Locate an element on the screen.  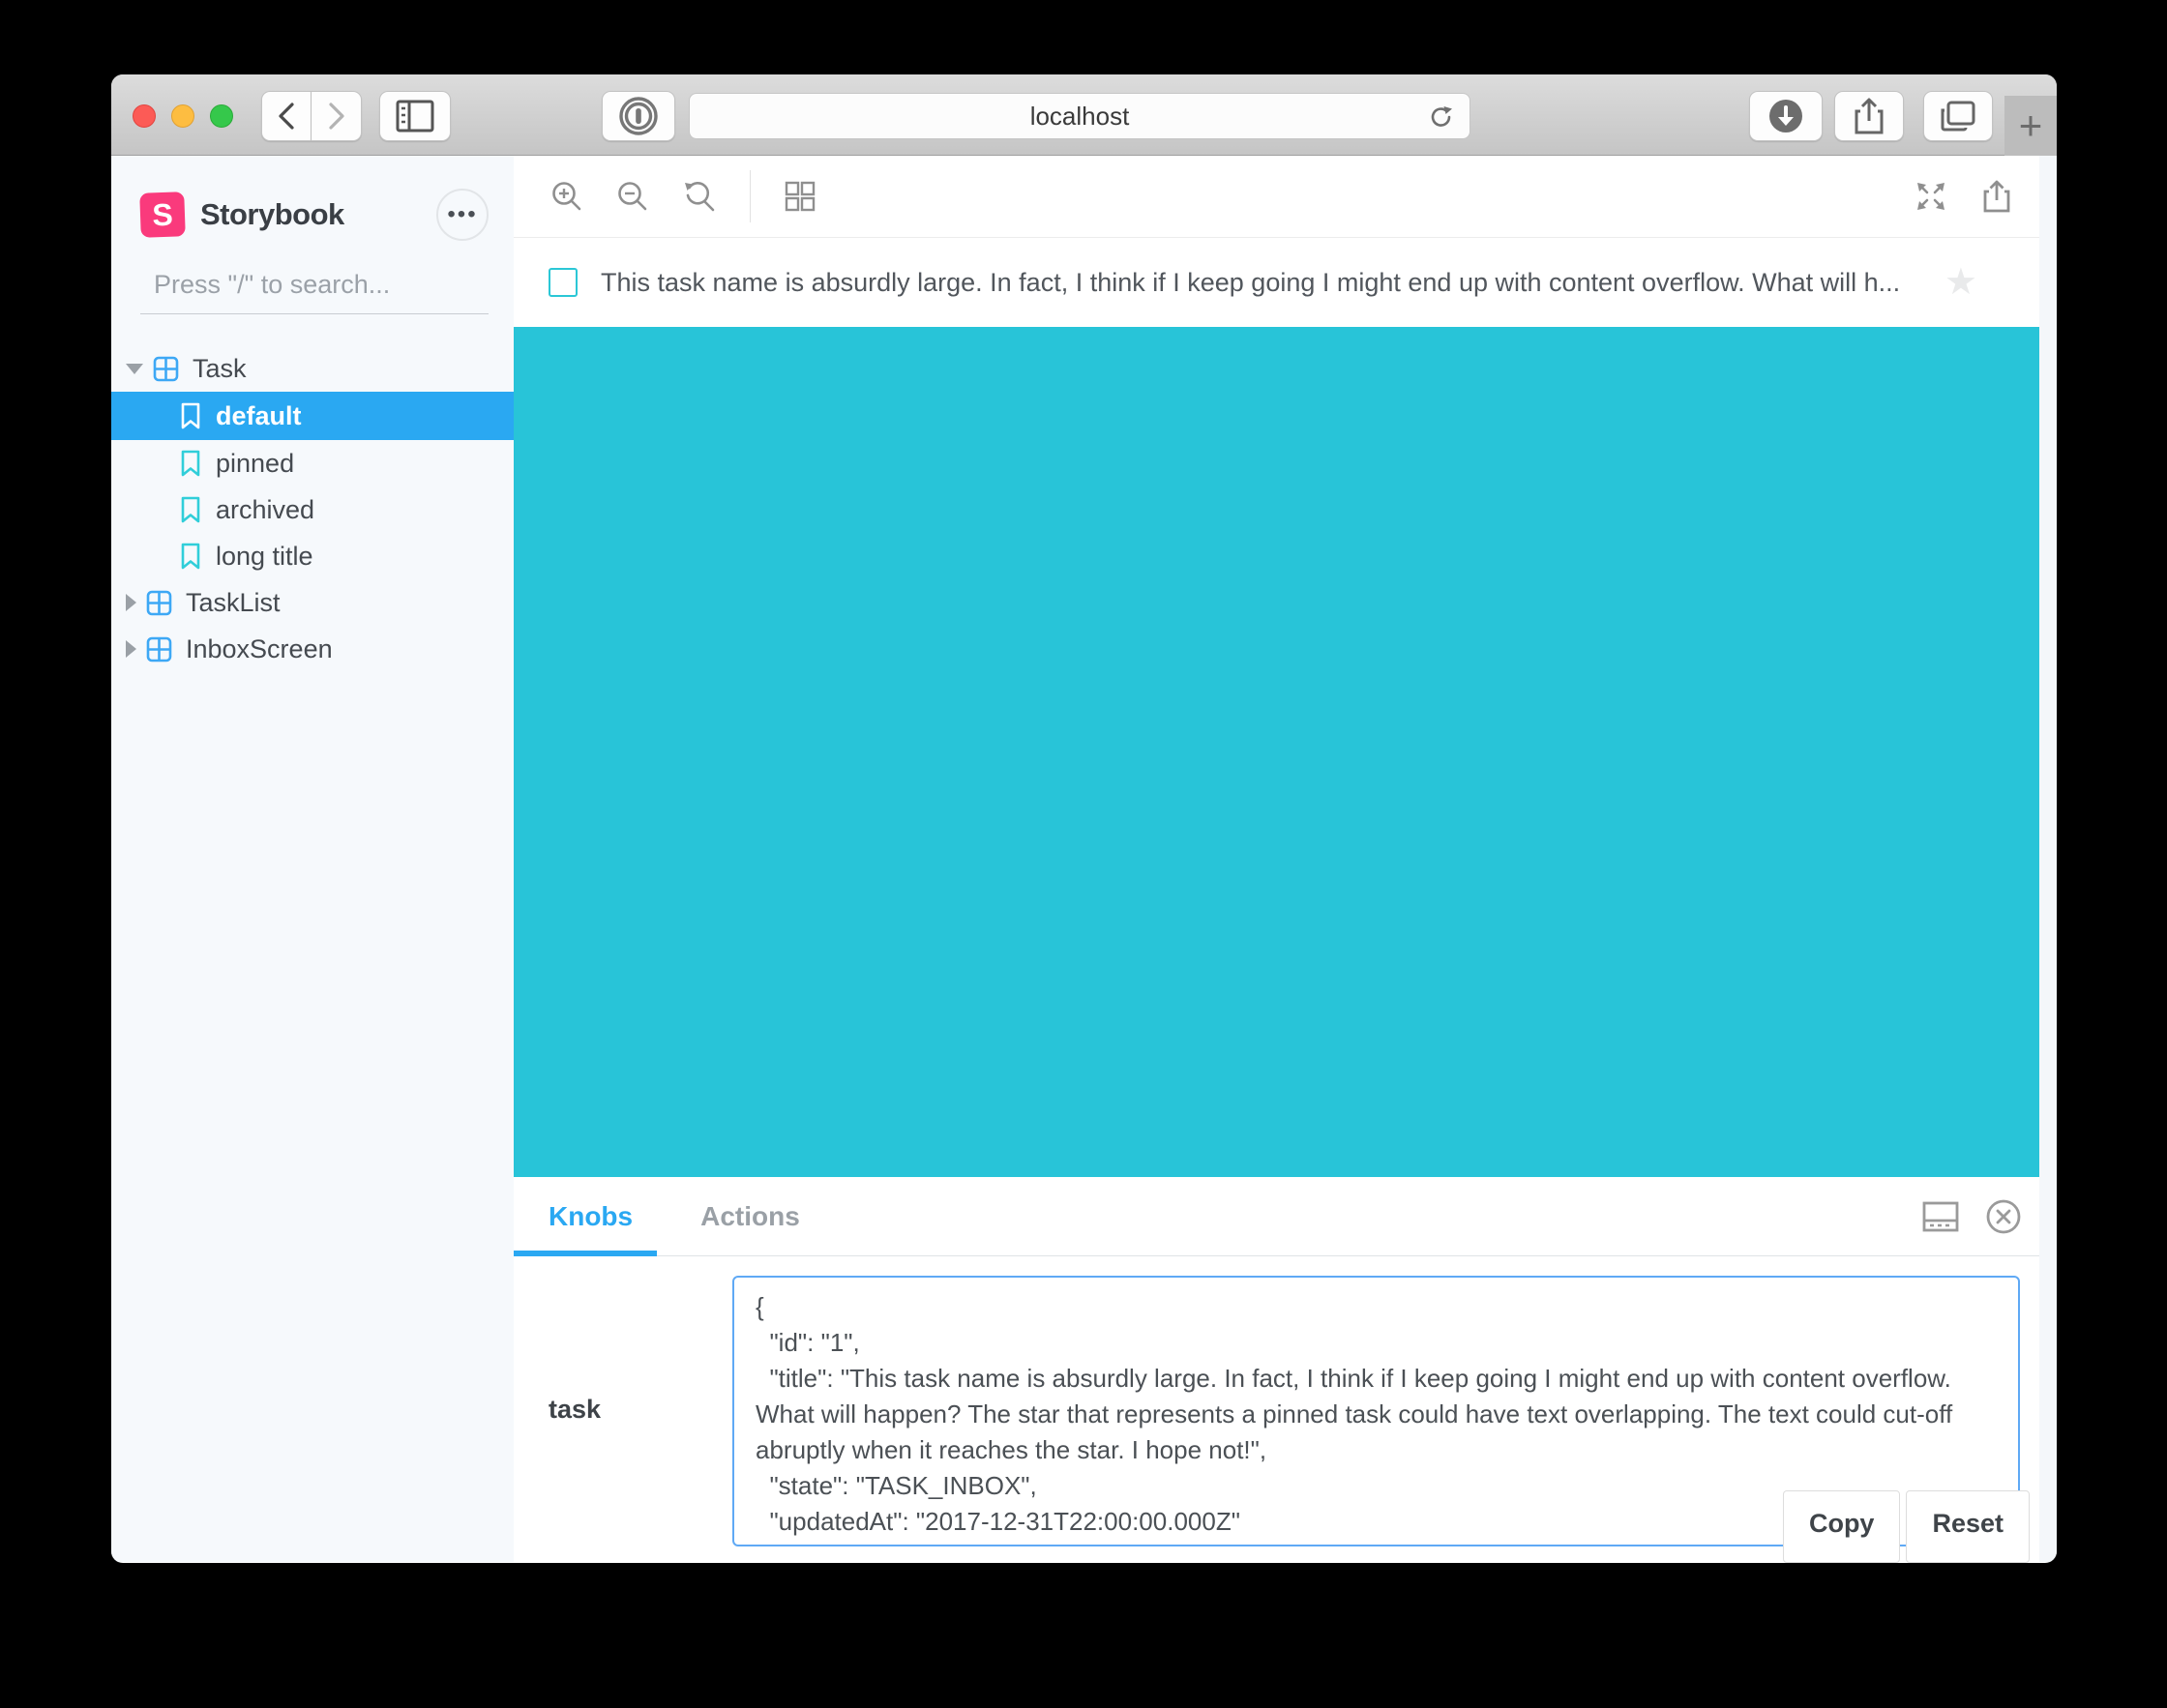
zoom-out-icon is located at coordinates (632, 196).